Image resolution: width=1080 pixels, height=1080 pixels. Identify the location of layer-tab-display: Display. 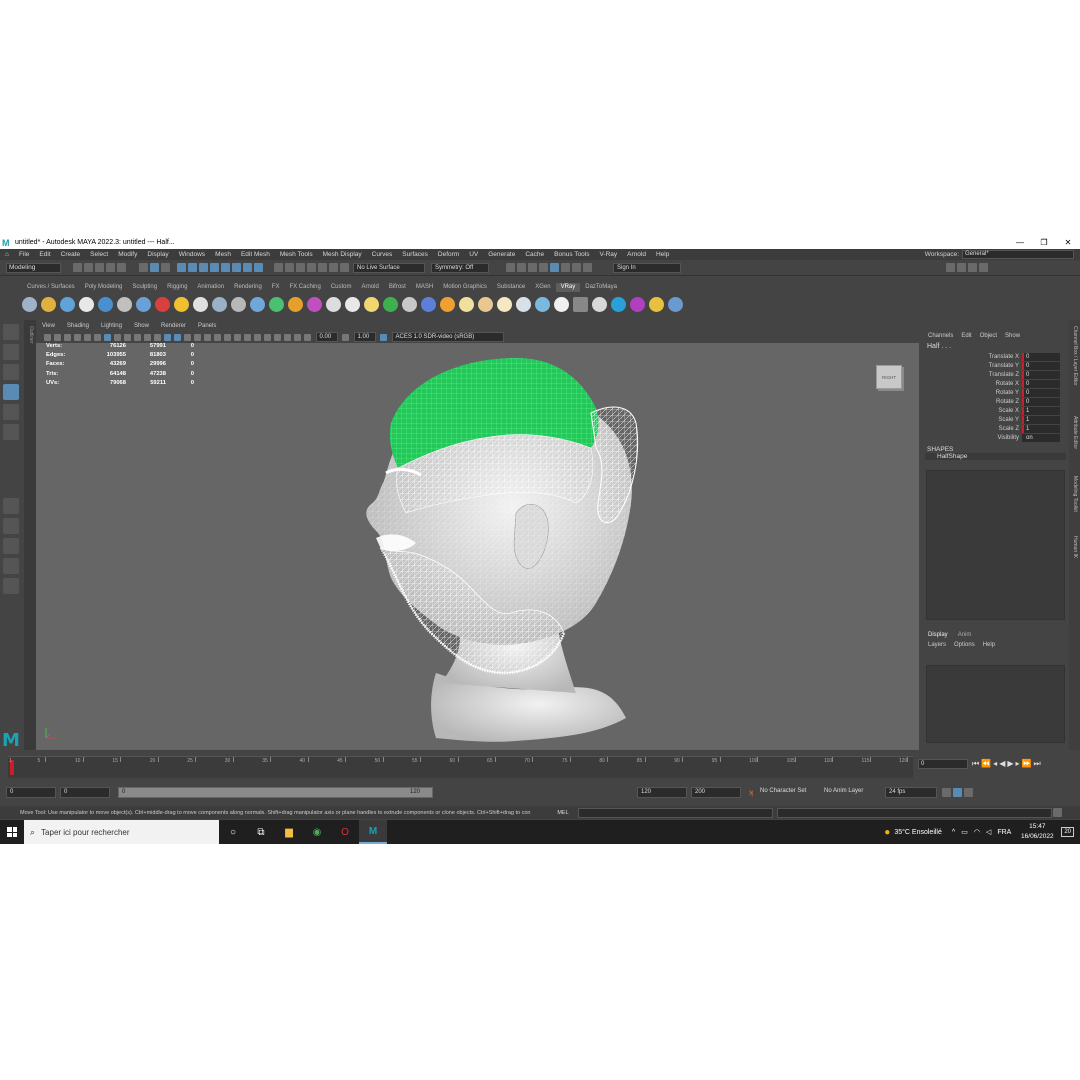
(938, 635).